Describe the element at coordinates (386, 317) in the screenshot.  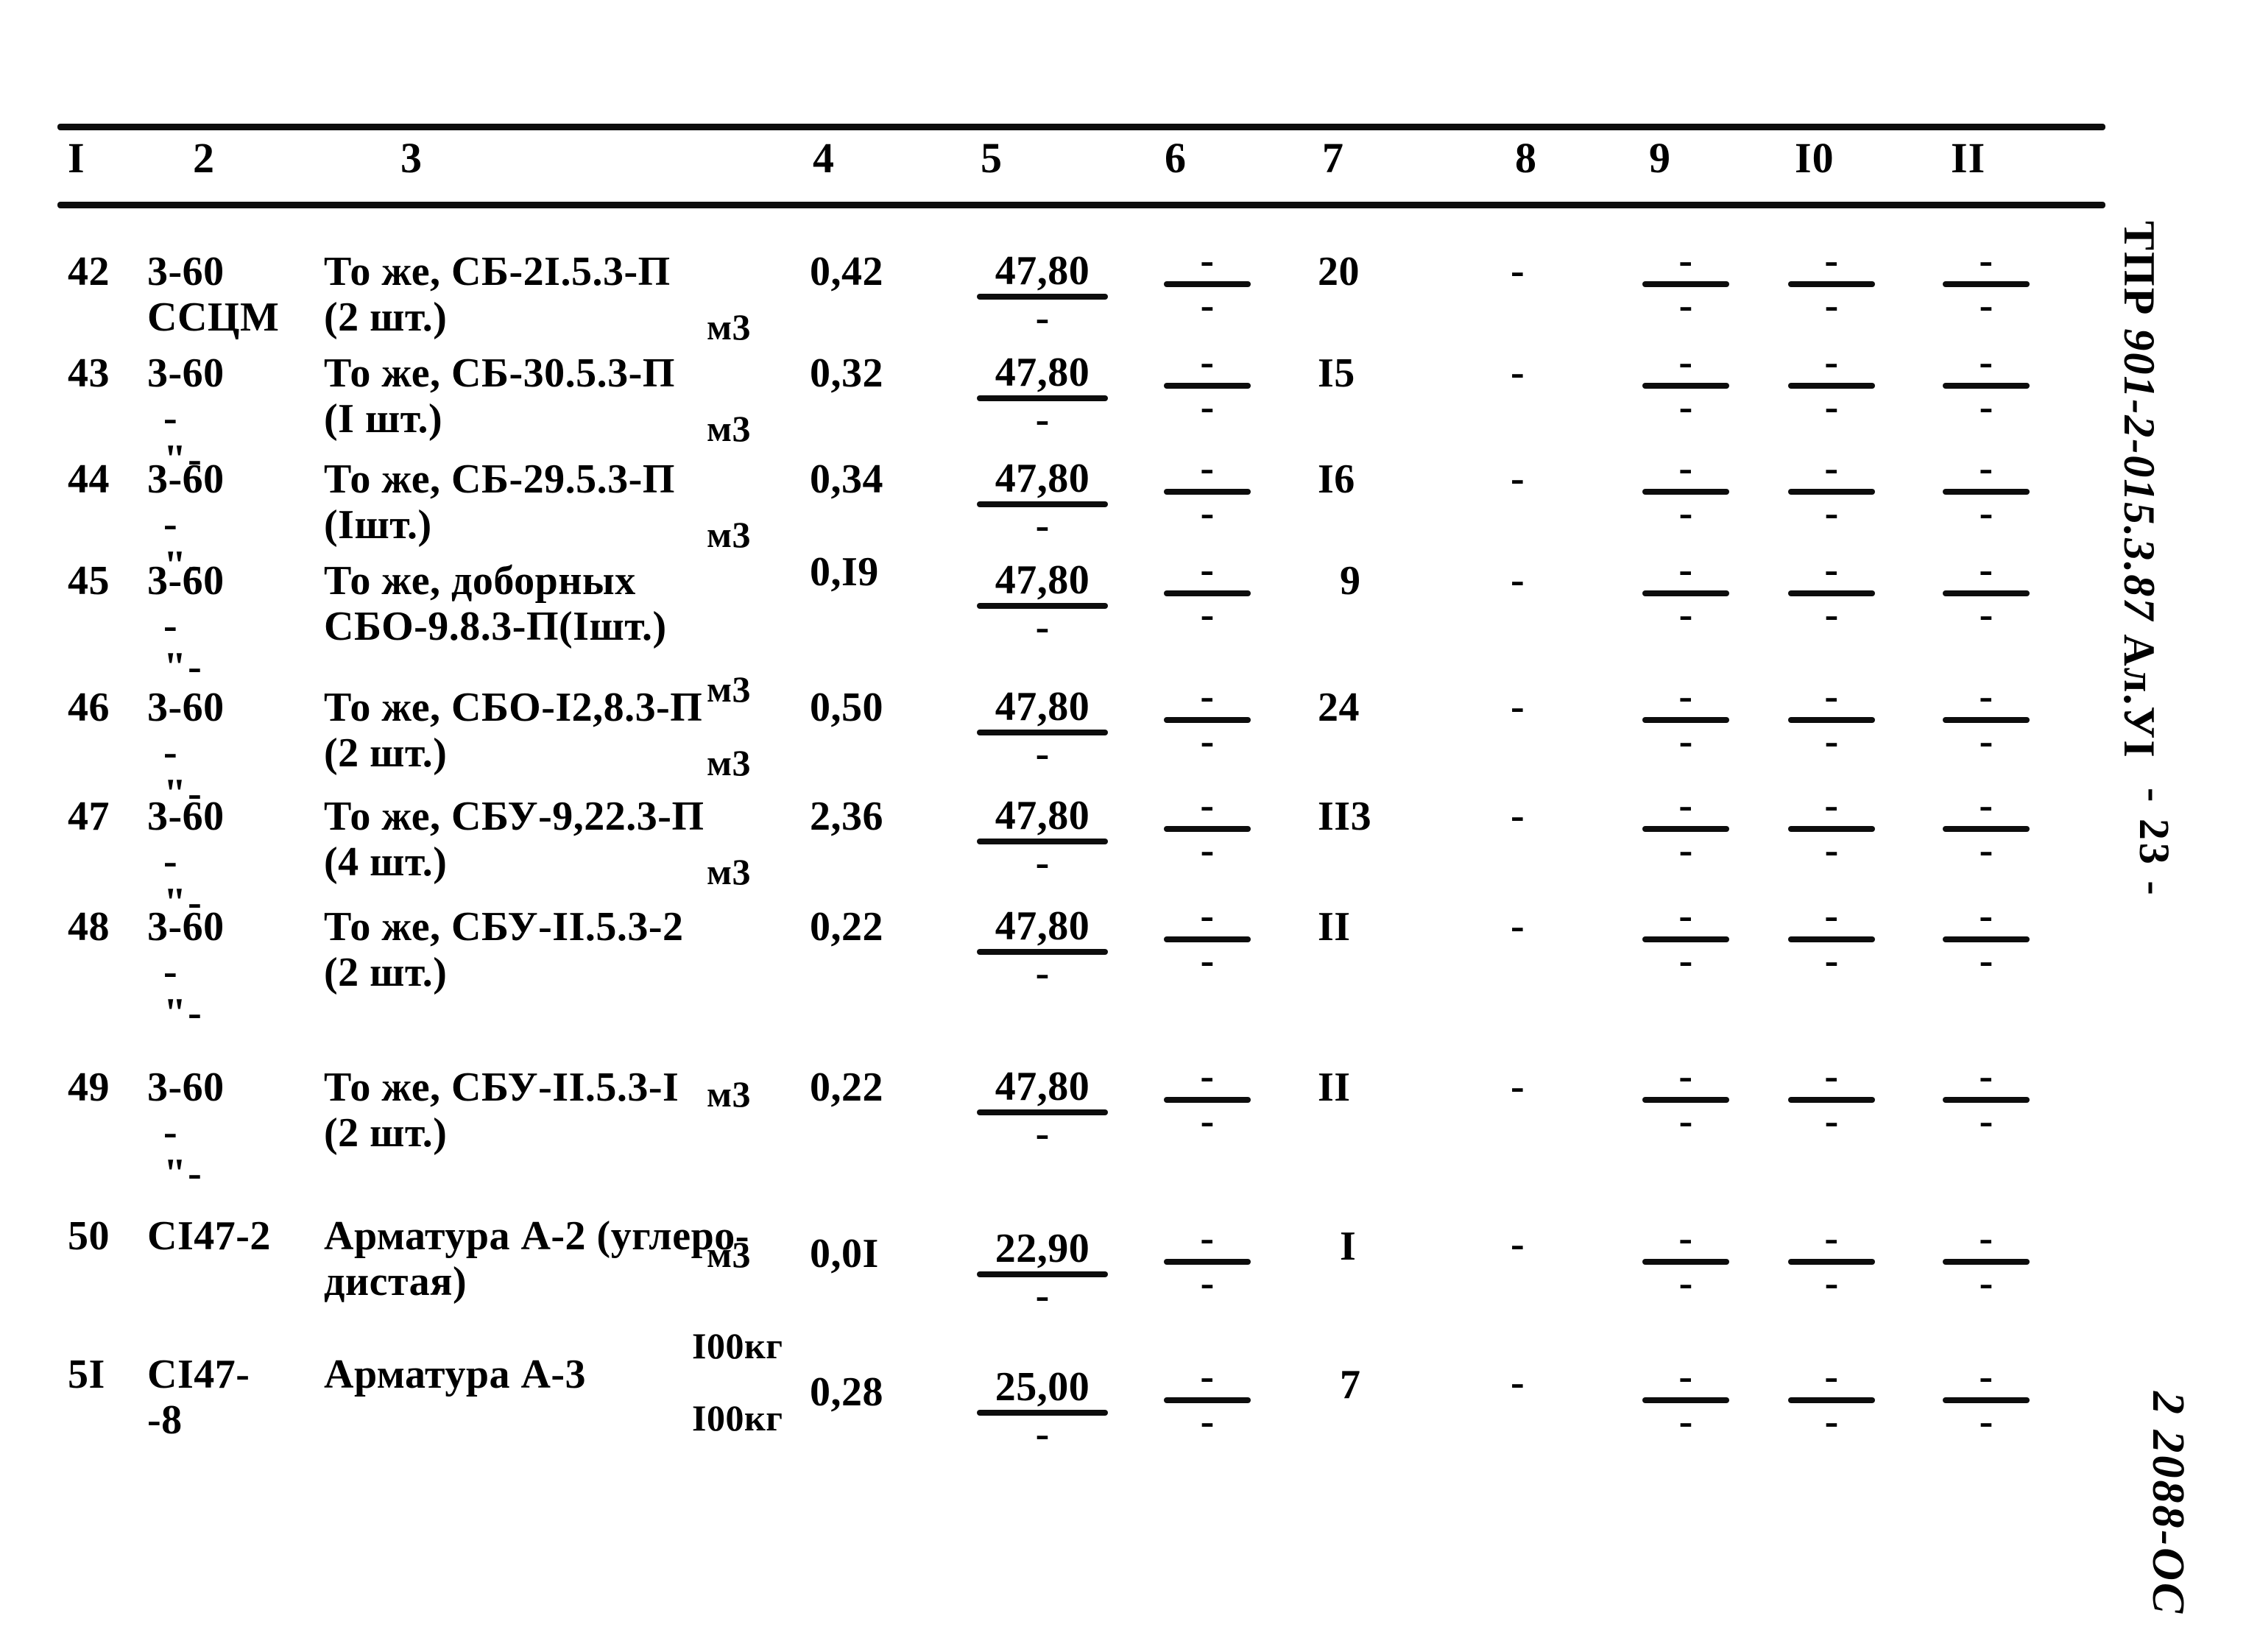
I see `cell-description-line2: (2 шт.)` at that location.